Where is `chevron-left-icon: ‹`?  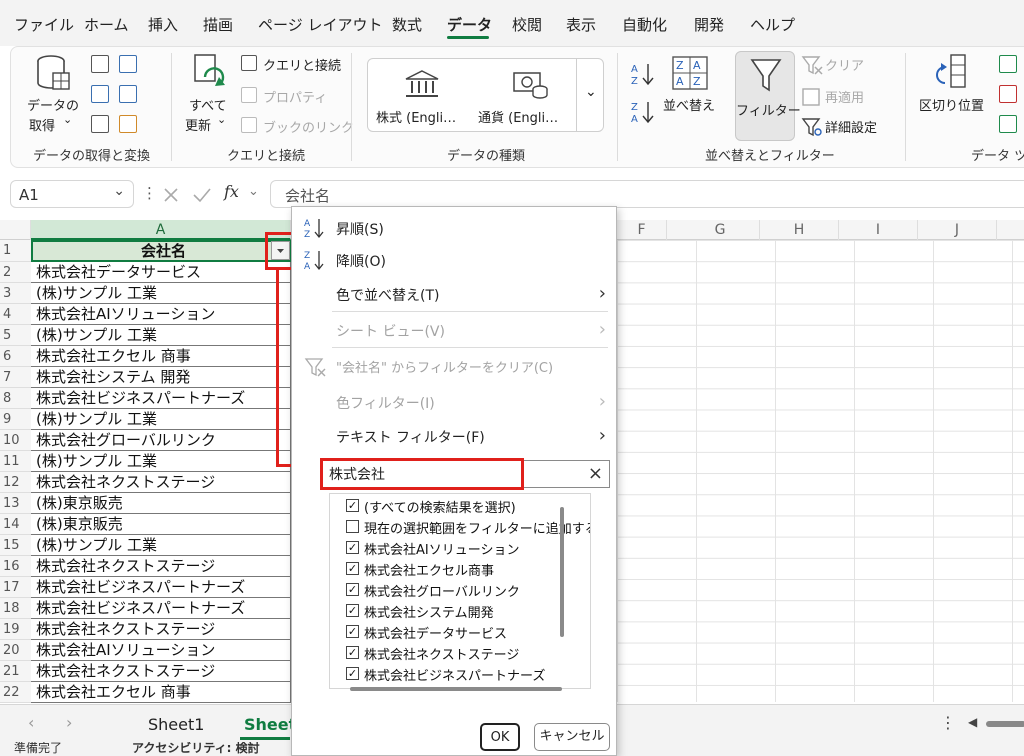
chevron-left-icon: ‹ is located at coordinates (31, 722).